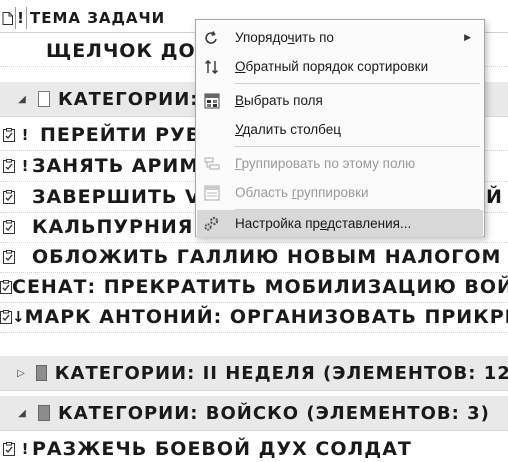 The height and width of the screenshot is (462, 508). I want to click on table-row: ! Разжечь боевой дух солдат, so click(254, 448).